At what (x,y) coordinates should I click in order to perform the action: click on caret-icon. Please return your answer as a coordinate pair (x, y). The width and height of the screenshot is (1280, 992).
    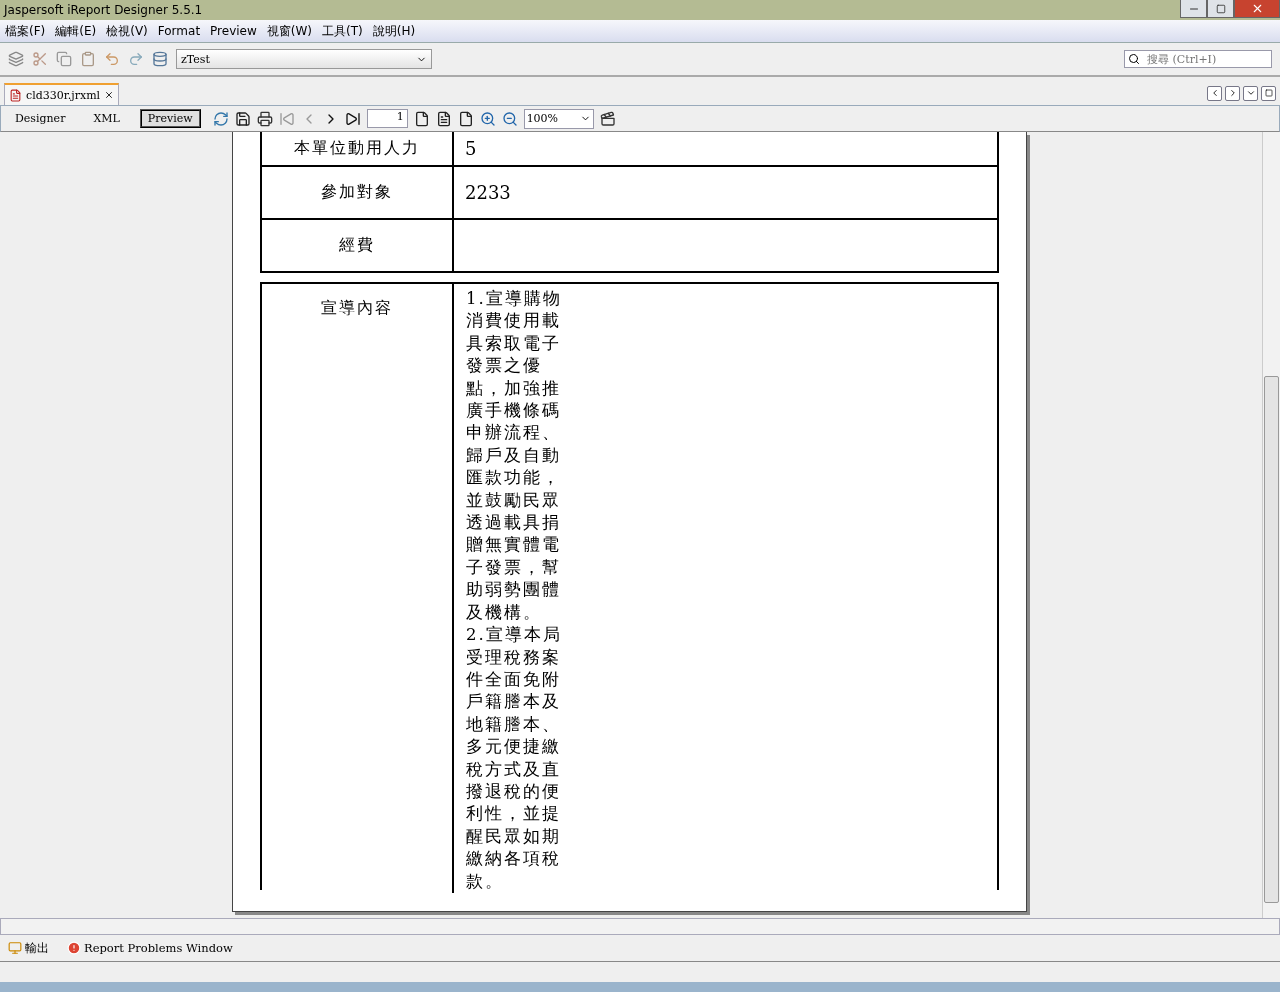
    Looking at the image, I should click on (1250, 93).